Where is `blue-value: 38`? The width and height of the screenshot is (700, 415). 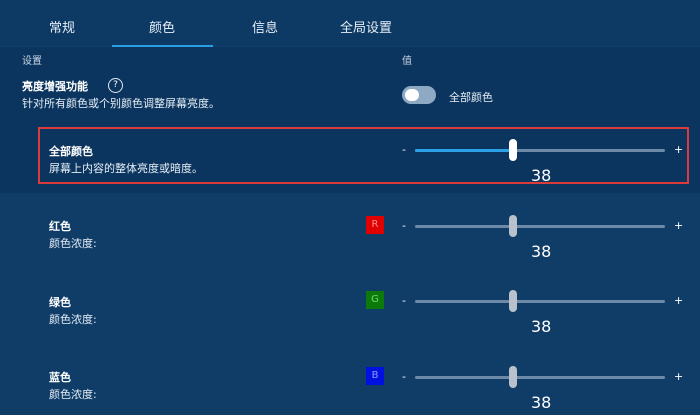 blue-value: 38 is located at coordinates (541, 402).